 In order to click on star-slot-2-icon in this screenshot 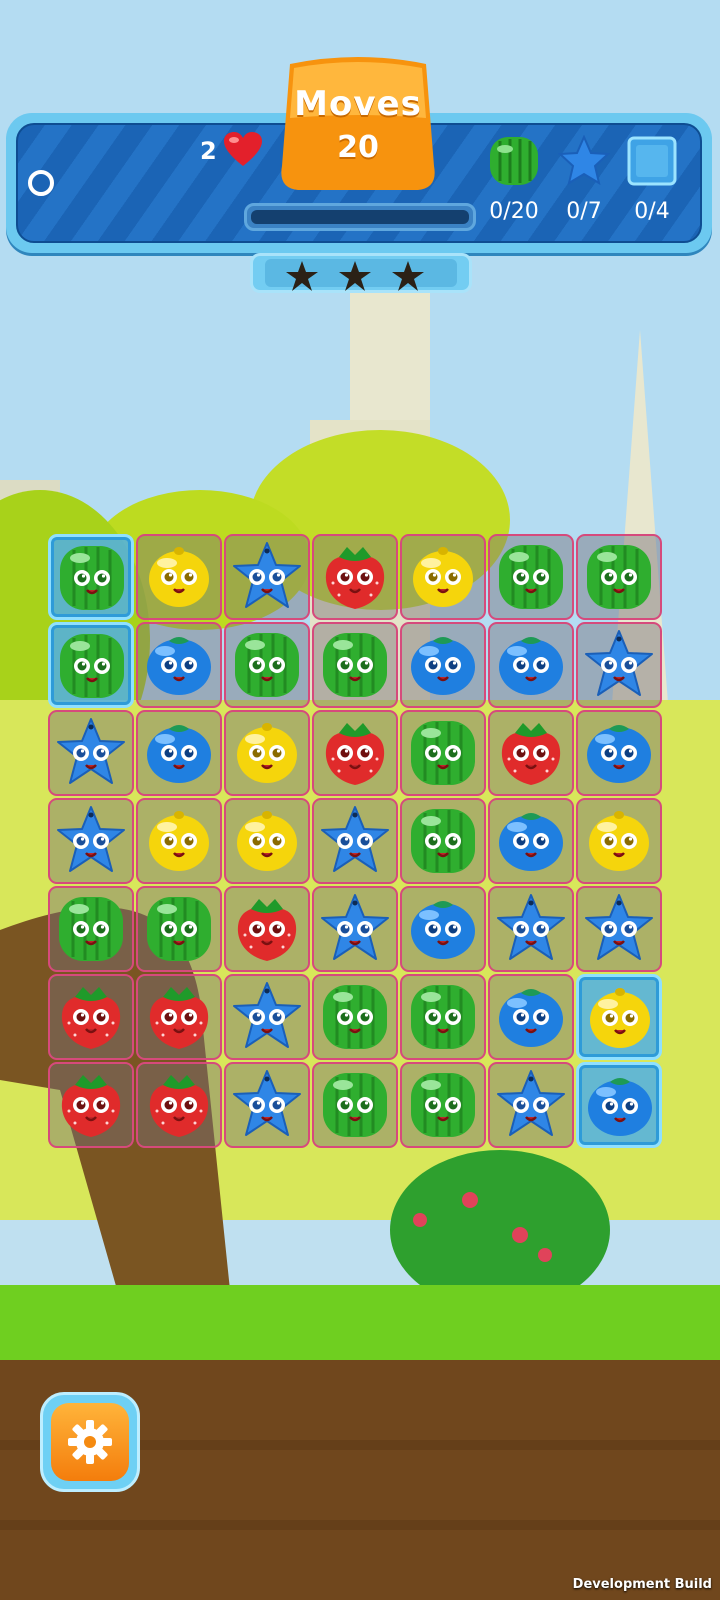, I will do `click(355, 276)`.